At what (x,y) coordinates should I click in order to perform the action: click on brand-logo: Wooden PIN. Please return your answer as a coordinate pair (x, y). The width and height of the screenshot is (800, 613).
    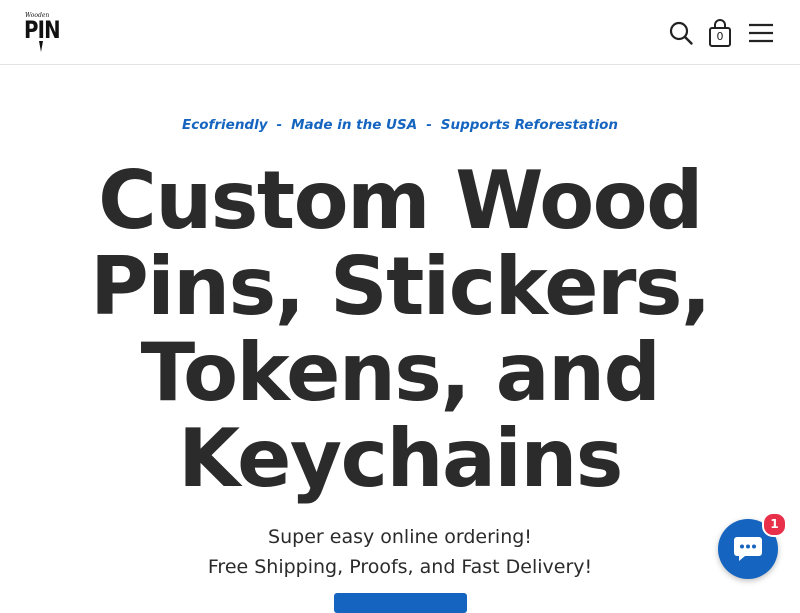
    Looking at the image, I should click on (42, 32).